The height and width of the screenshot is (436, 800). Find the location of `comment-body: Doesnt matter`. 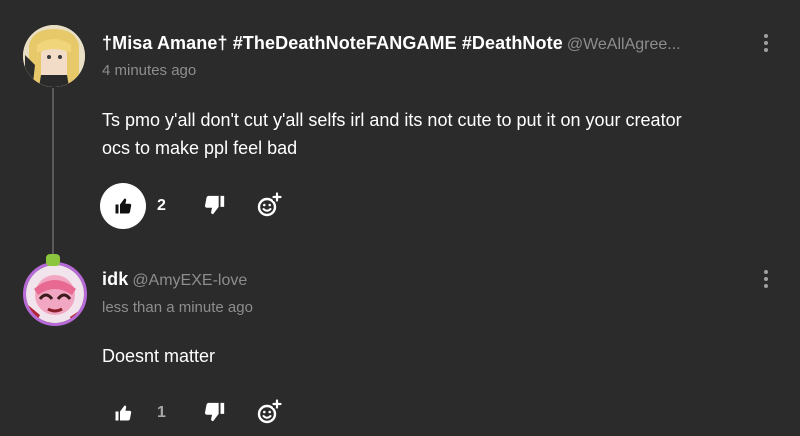

comment-body: Doesnt matter is located at coordinates (442, 356).